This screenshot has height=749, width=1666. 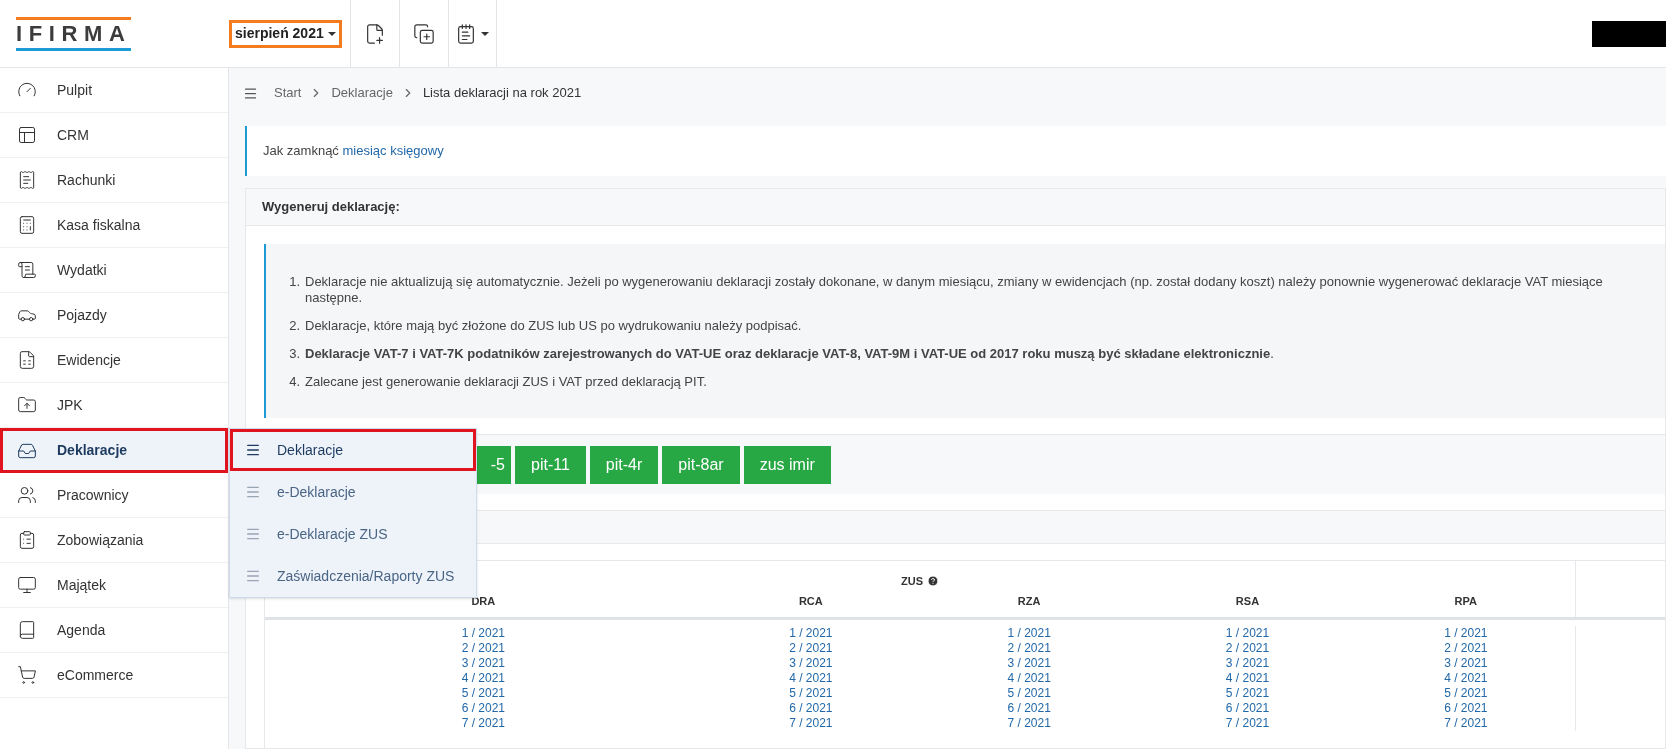 What do you see at coordinates (114, 270) in the screenshot?
I see `sidebar-item: Wydatki` at bounding box center [114, 270].